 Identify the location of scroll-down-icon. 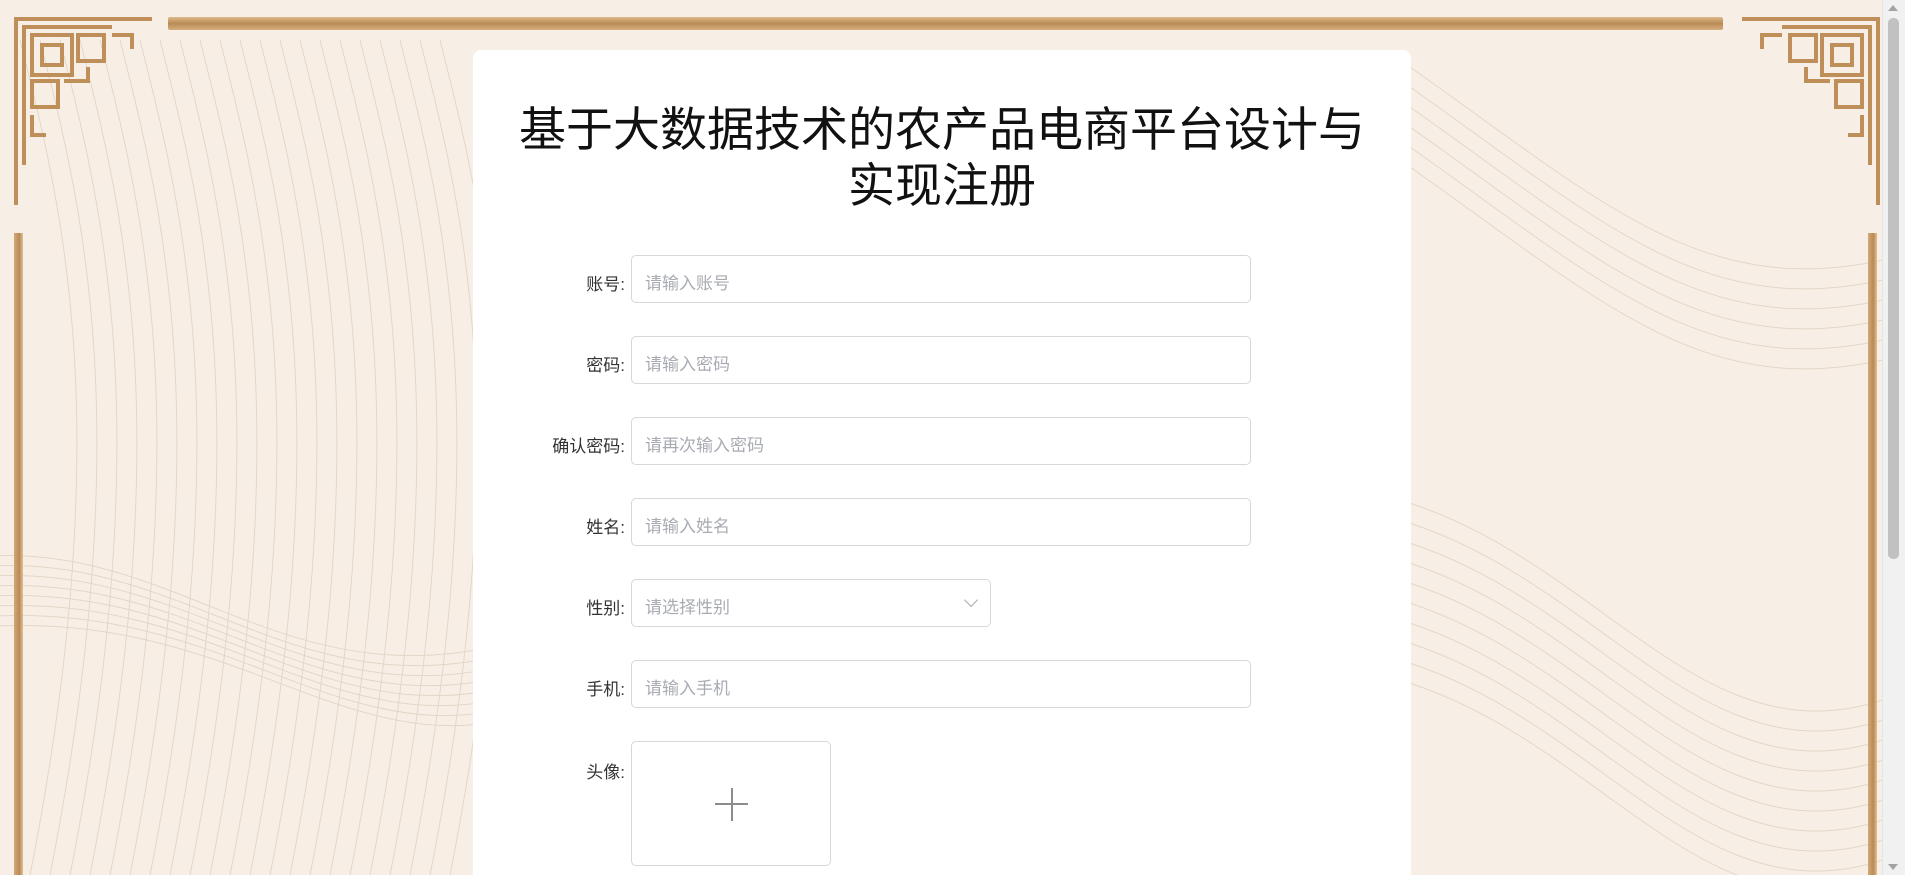
(1893, 867).